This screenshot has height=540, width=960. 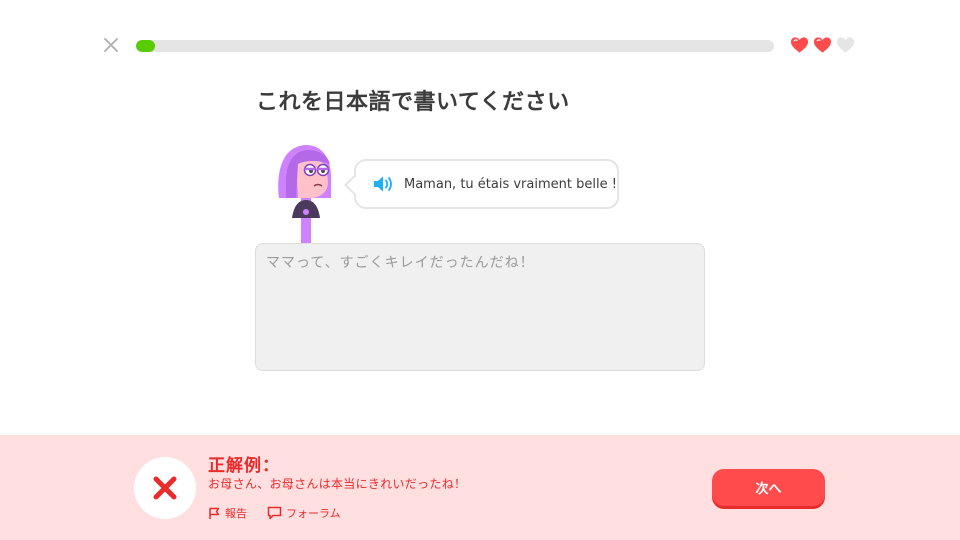 I want to click on feedback-title: 正解例：, so click(x=244, y=466).